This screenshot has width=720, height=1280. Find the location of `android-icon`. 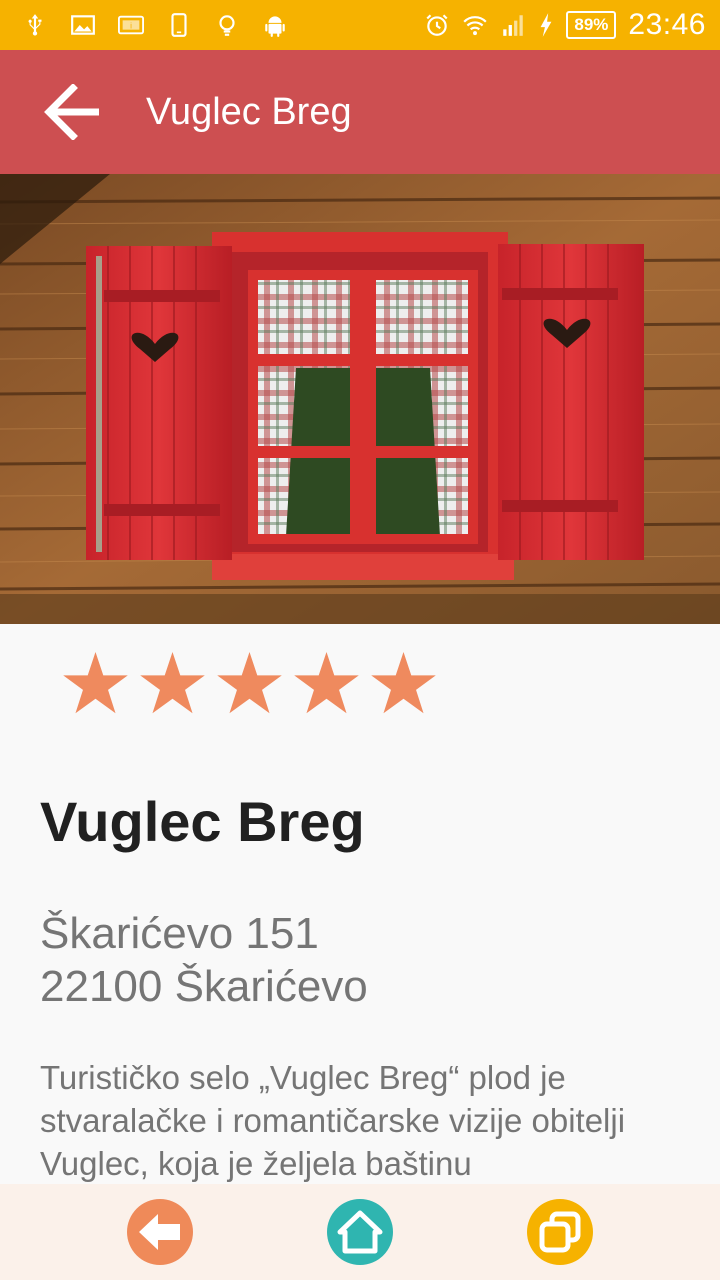

android-icon is located at coordinates (275, 25).